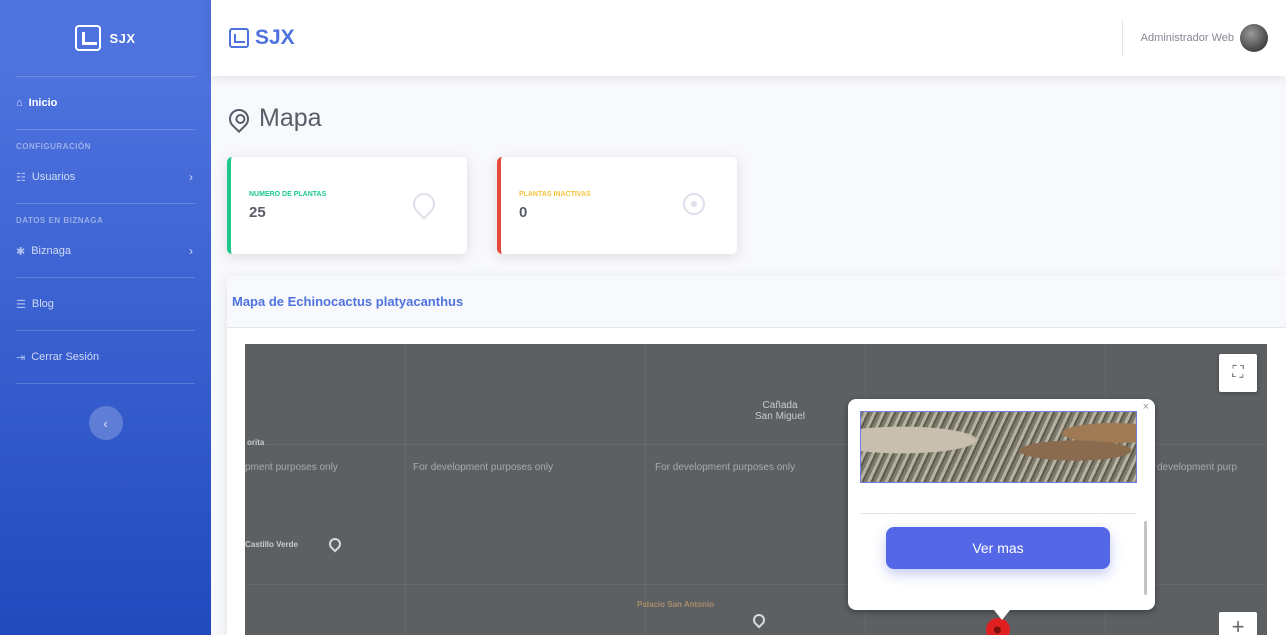 This screenshot has width=1286, height=635. I want to click on chevron-left-icon: ‹, so click(105, 423).